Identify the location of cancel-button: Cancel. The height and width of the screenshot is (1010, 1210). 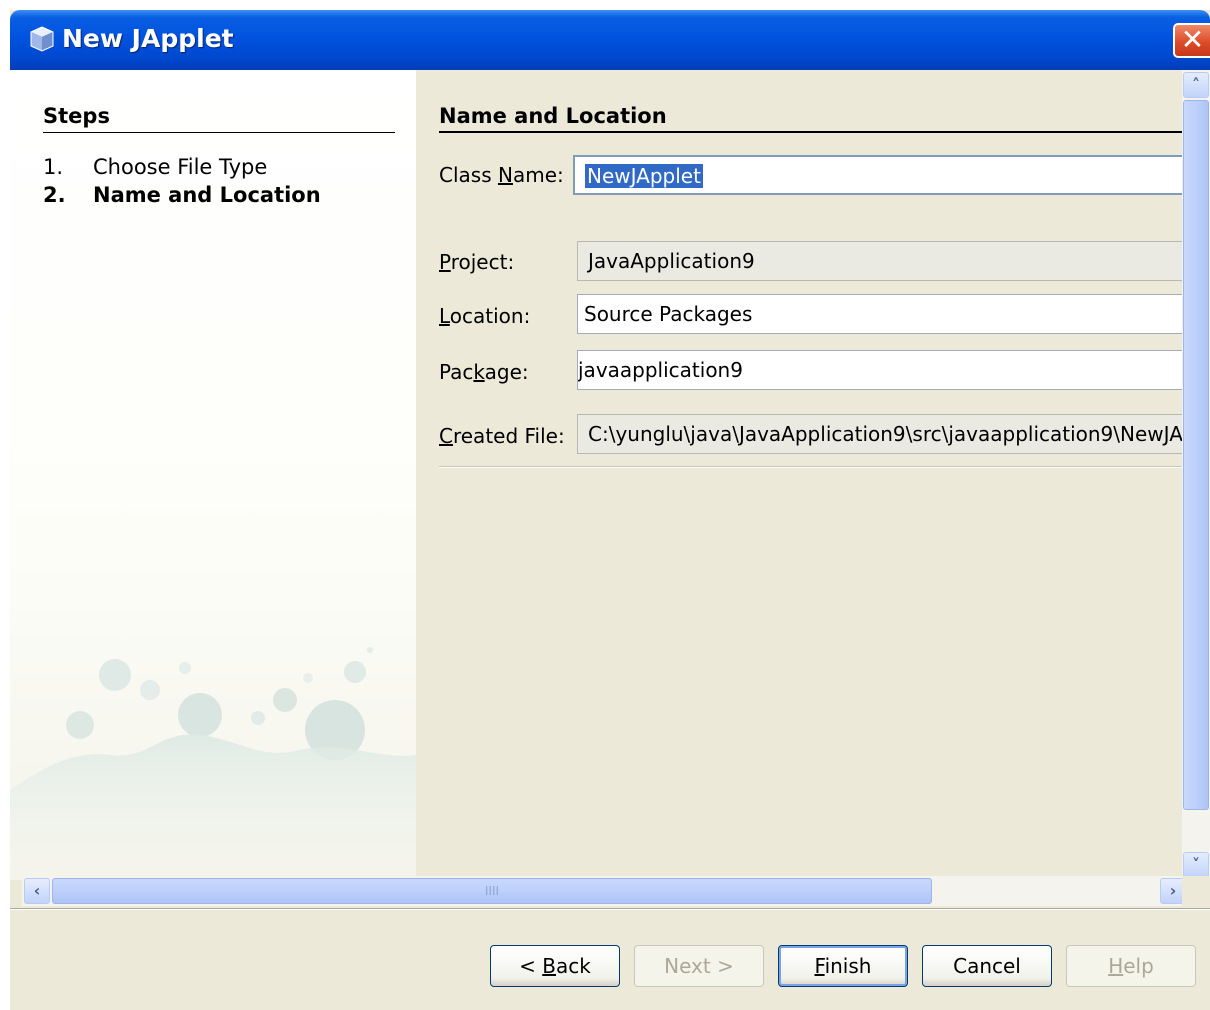
(987, 966).